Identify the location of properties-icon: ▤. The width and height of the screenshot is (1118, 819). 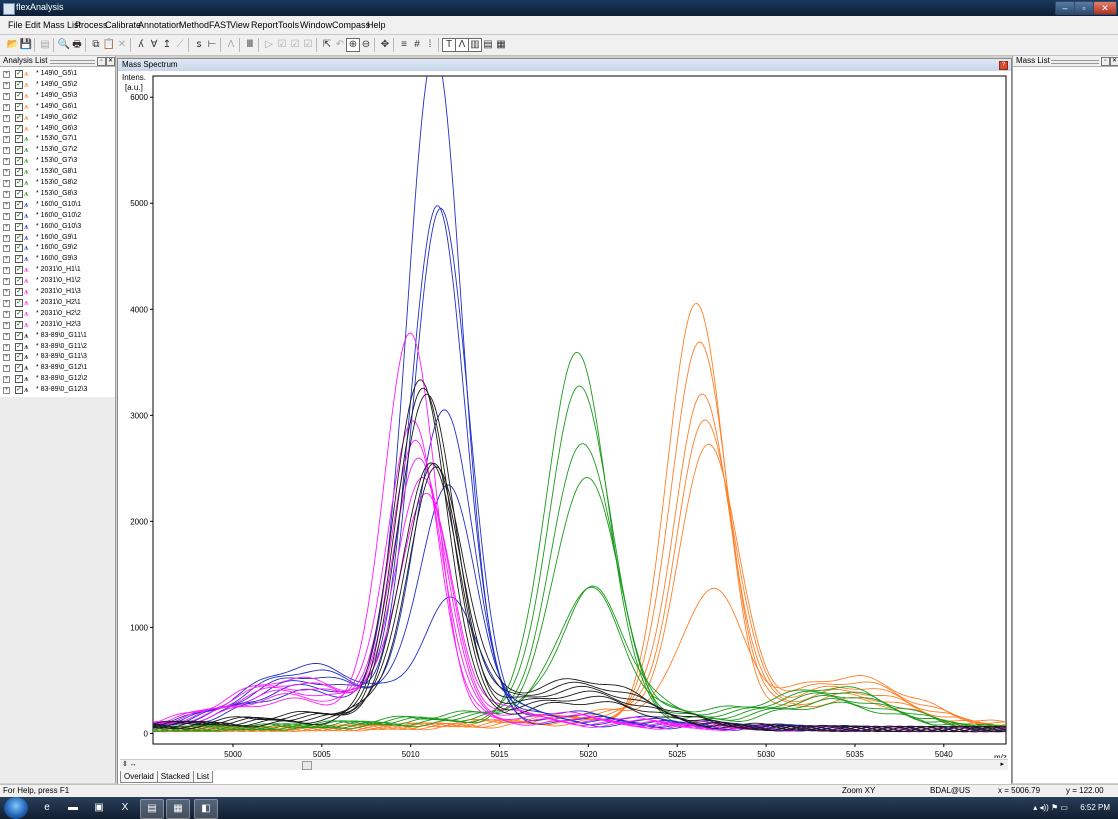
(45, 45).